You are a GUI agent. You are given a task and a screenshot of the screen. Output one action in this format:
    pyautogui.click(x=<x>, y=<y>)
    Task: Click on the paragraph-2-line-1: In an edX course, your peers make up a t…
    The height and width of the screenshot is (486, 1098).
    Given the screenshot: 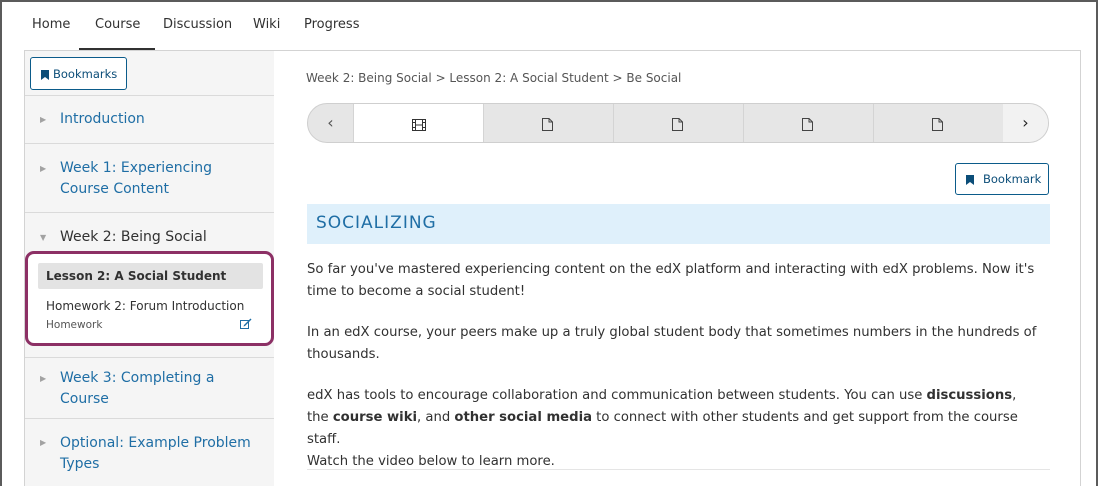 What is the action you would take?
    pyautogui.click(x=672, y=332)
    